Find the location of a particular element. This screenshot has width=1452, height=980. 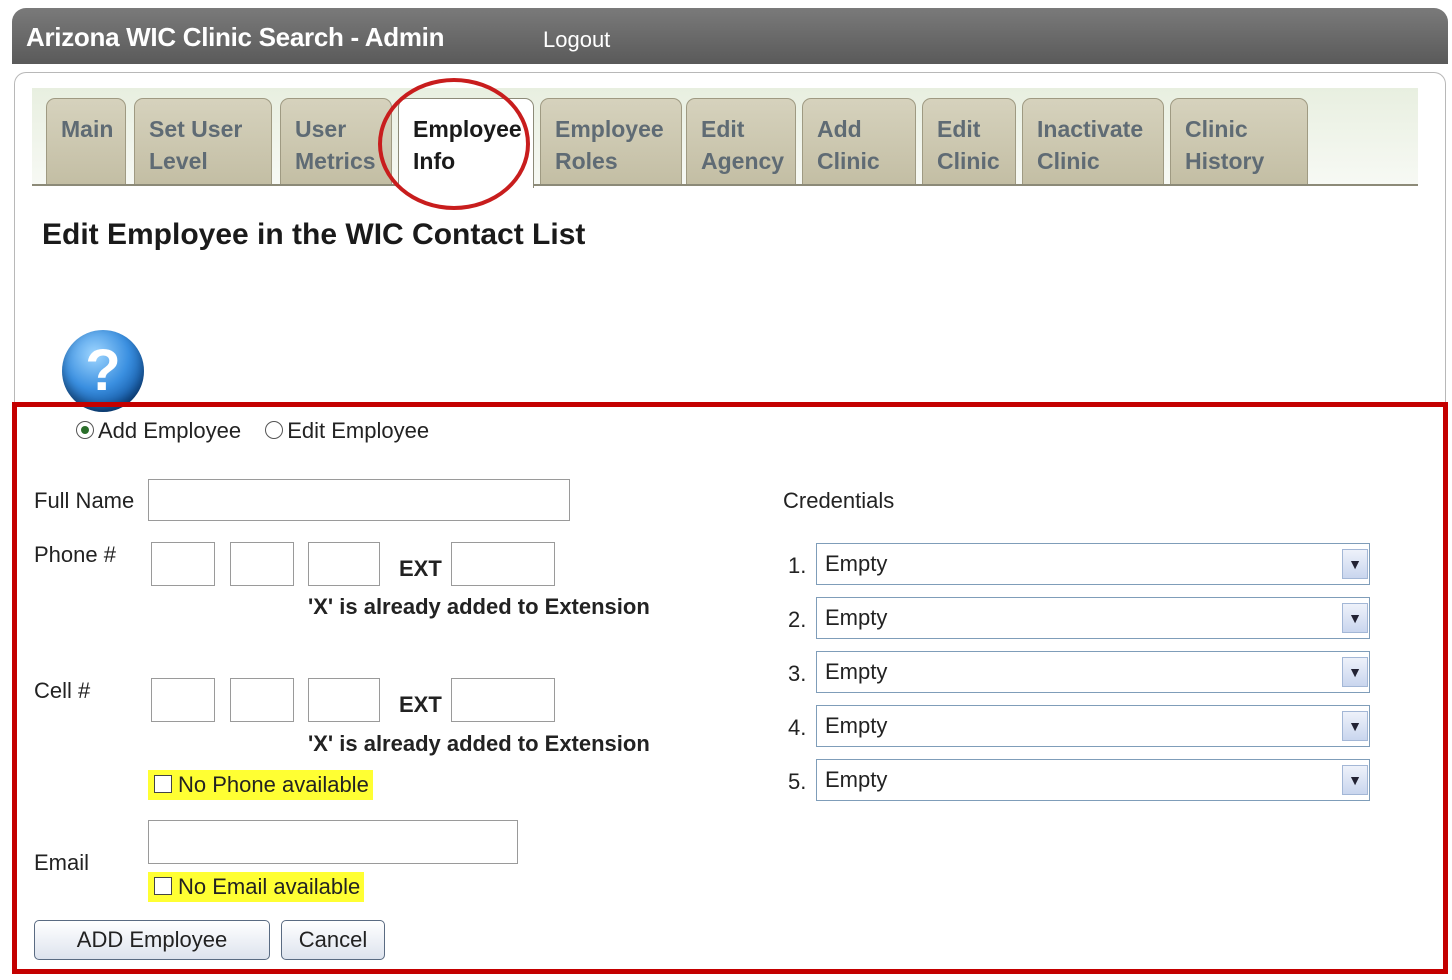

radio-label: Add Employee is located at coordinates (170, 430).